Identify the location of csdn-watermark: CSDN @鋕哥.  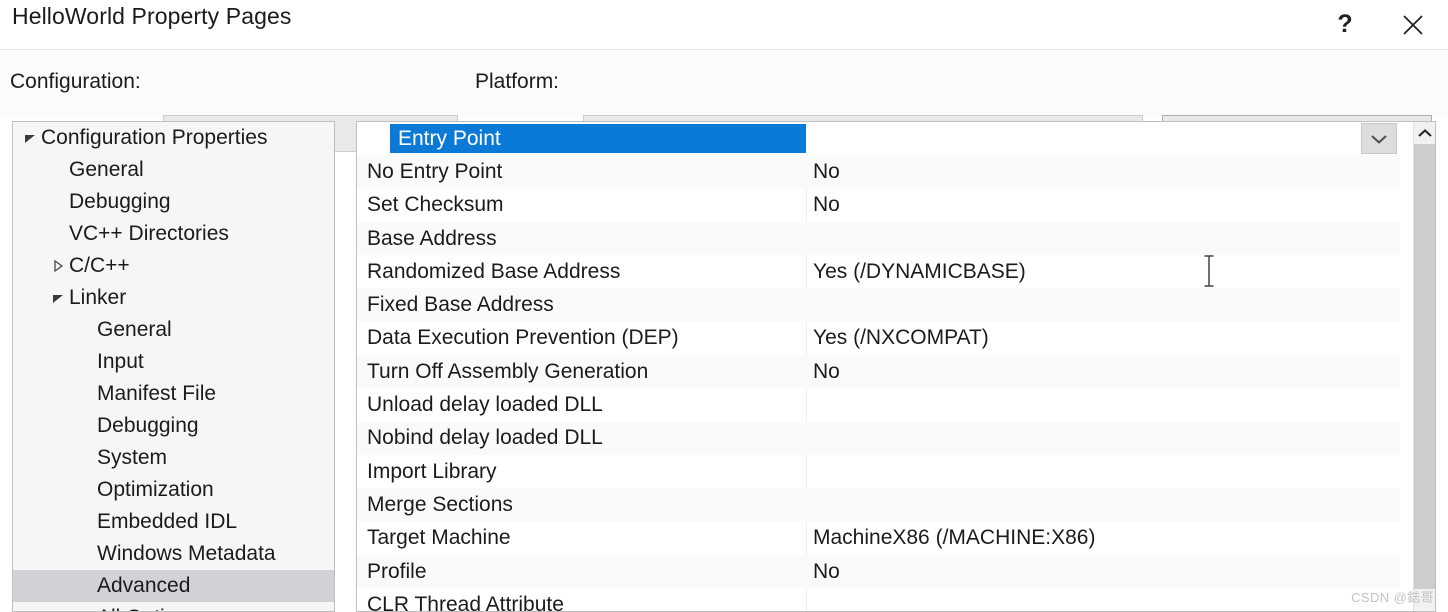
(1392, 597).